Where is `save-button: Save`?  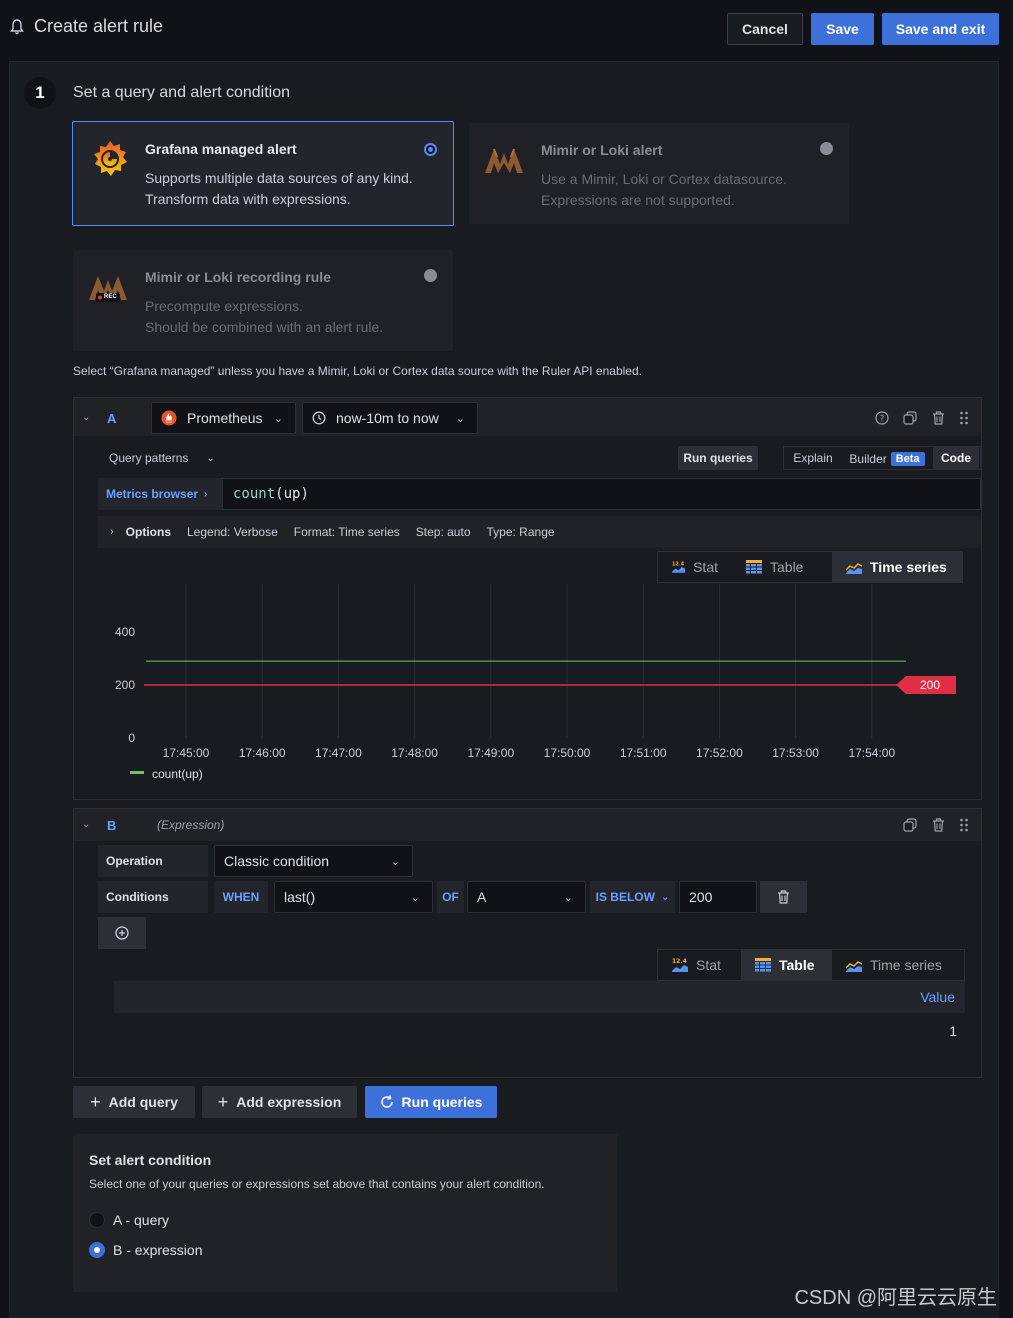
save-button: Save is located at coordinates (842, 29).